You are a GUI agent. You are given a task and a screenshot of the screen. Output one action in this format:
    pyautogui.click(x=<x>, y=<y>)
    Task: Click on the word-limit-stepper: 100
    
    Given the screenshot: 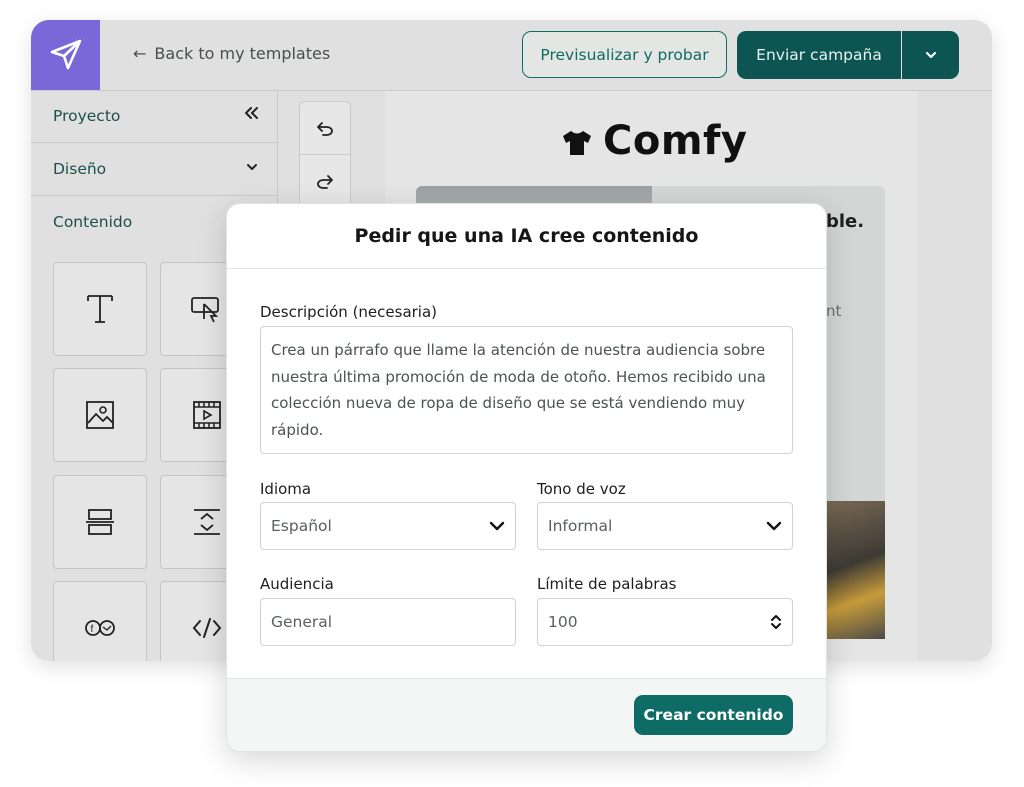 What is the action you would take?
    pyautogui.click(x=665, y=622)
    